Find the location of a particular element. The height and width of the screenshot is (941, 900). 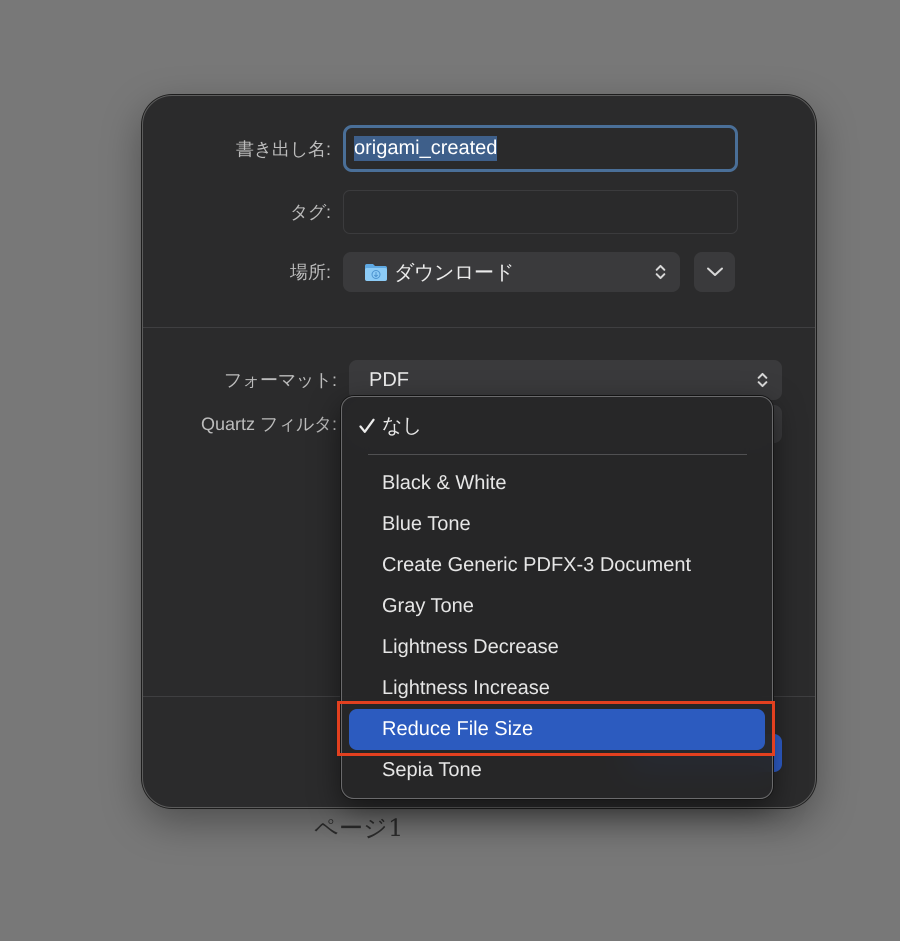

menu-item: Lightness Increase is located at coordinates (557, 688).